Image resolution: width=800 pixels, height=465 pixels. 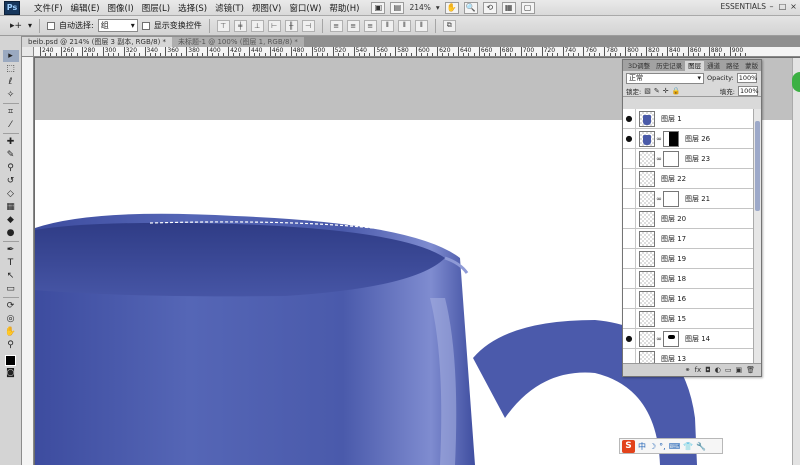 I want to click on layers-panel-tab: 3D调整, so click(x=639, y=66).